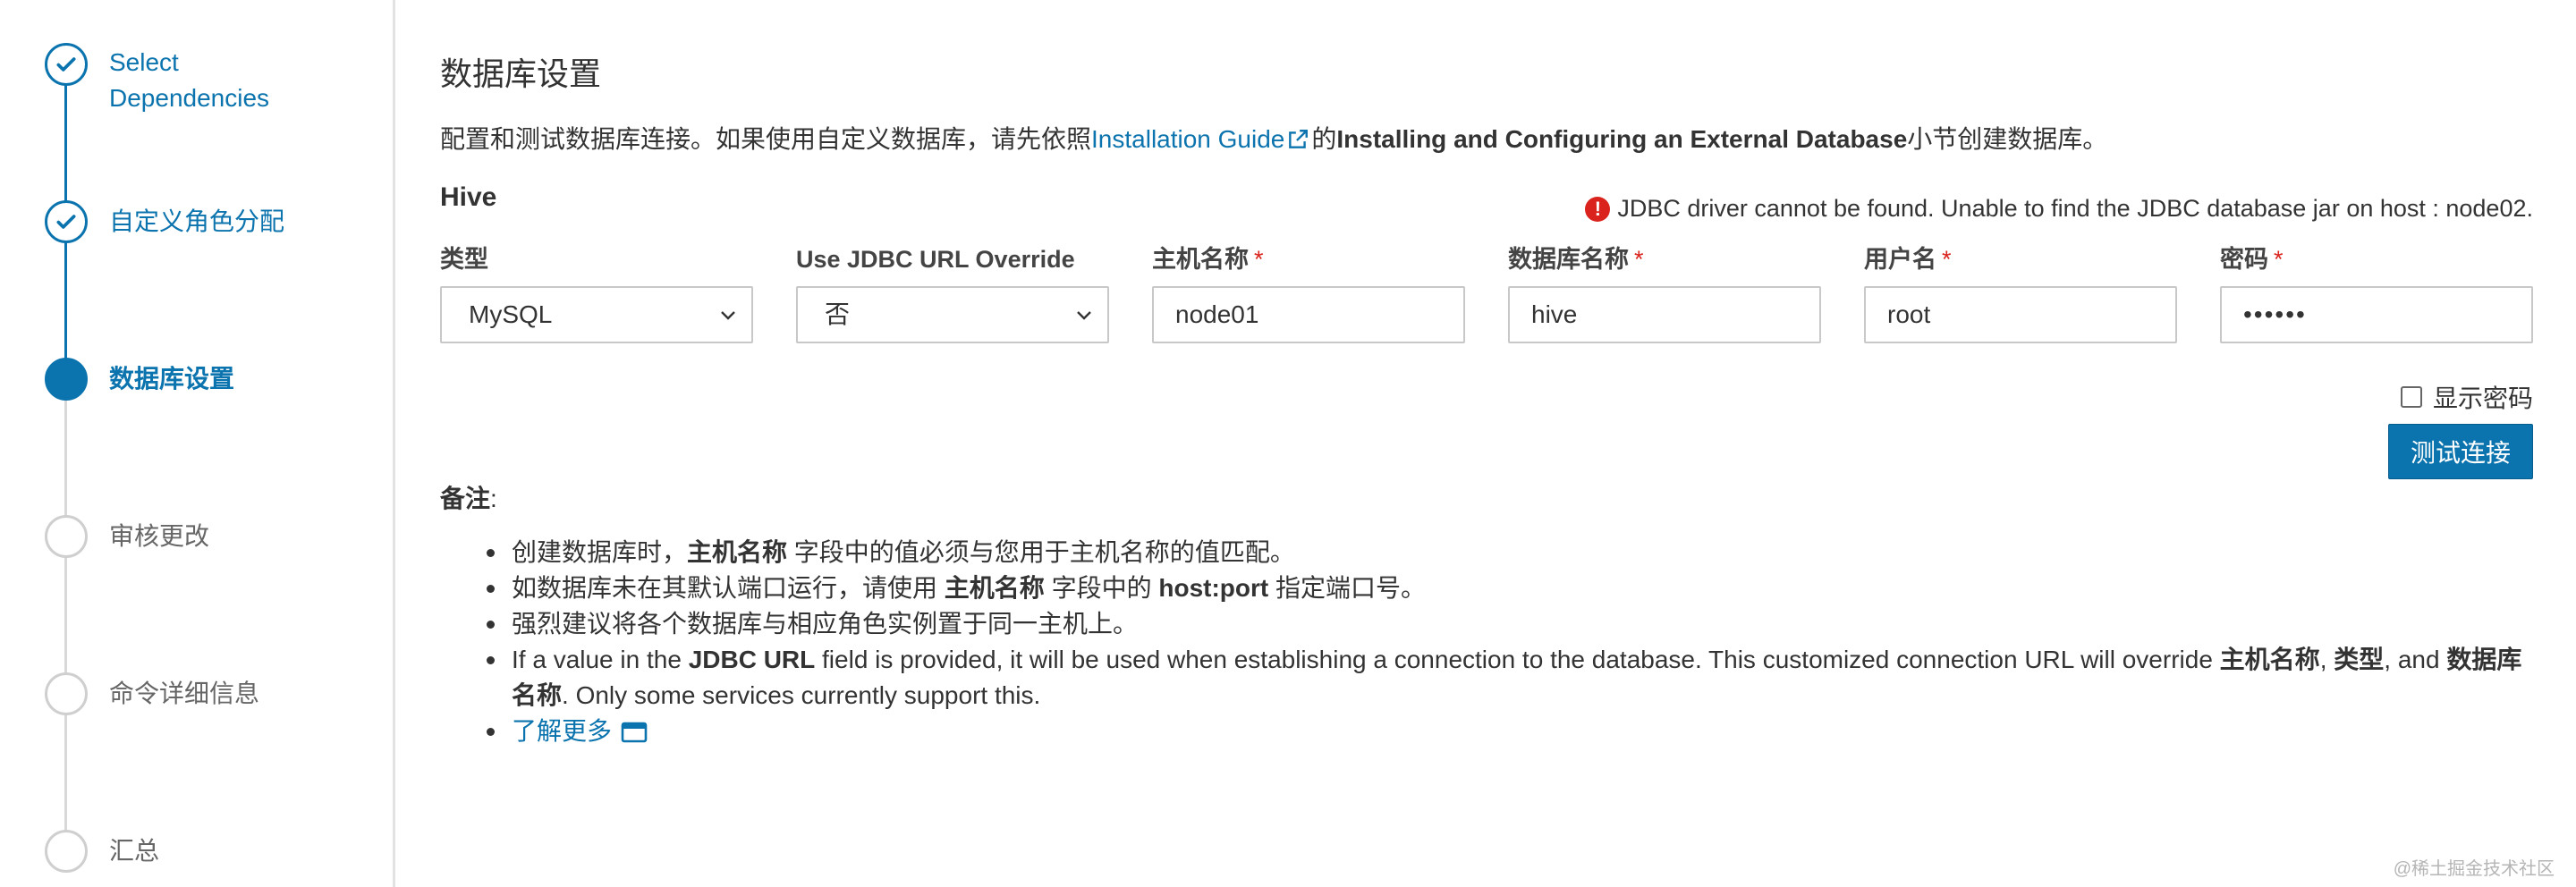 The image size is (2576, 887). Describe the element at coordinates (184, 694) in the screenshot. I see `step-label: 命令详细信息` at that location.